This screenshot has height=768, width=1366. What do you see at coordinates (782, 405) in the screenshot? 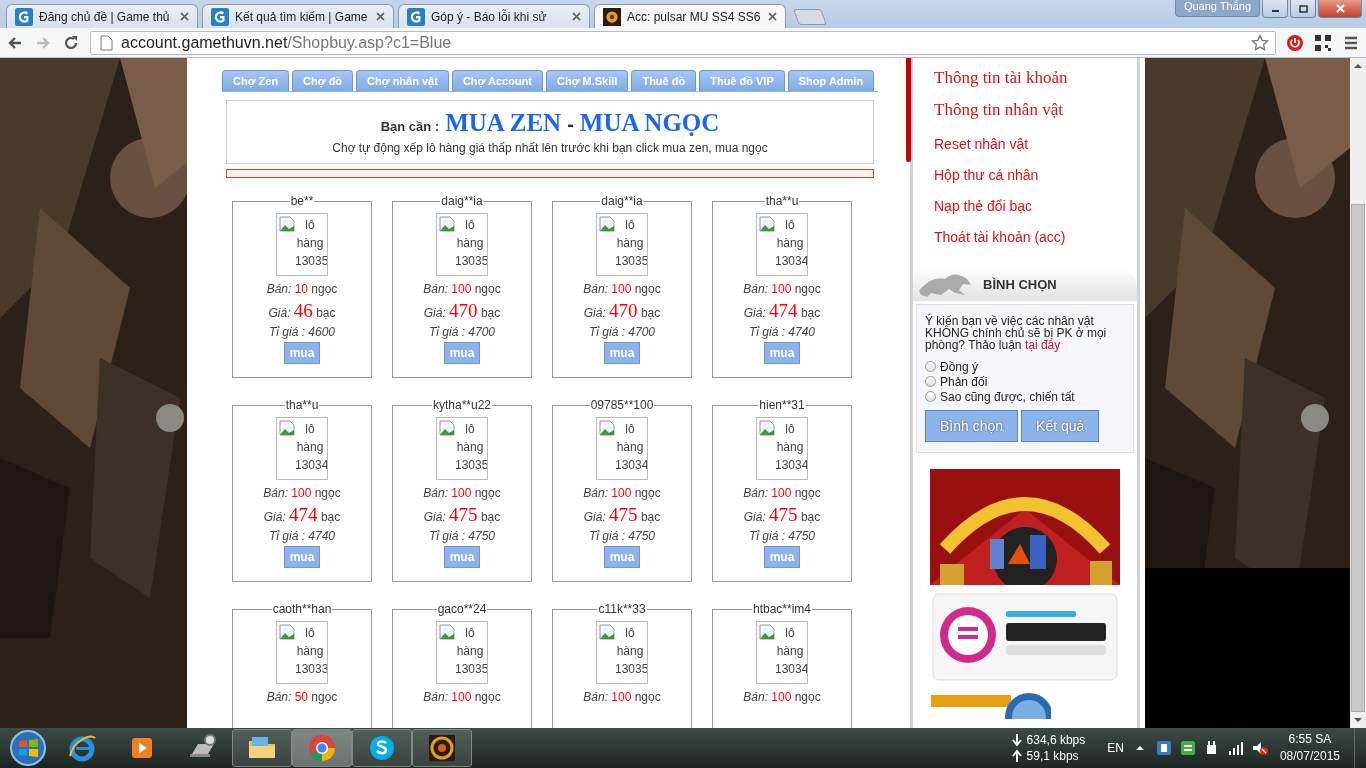
I see `seller-name: hien**31` at bounding box center [782, 405].